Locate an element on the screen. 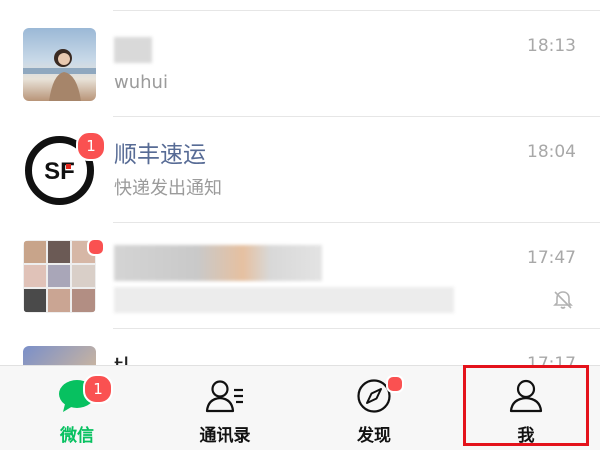  unread-dot is located at coordinates (96, 247).